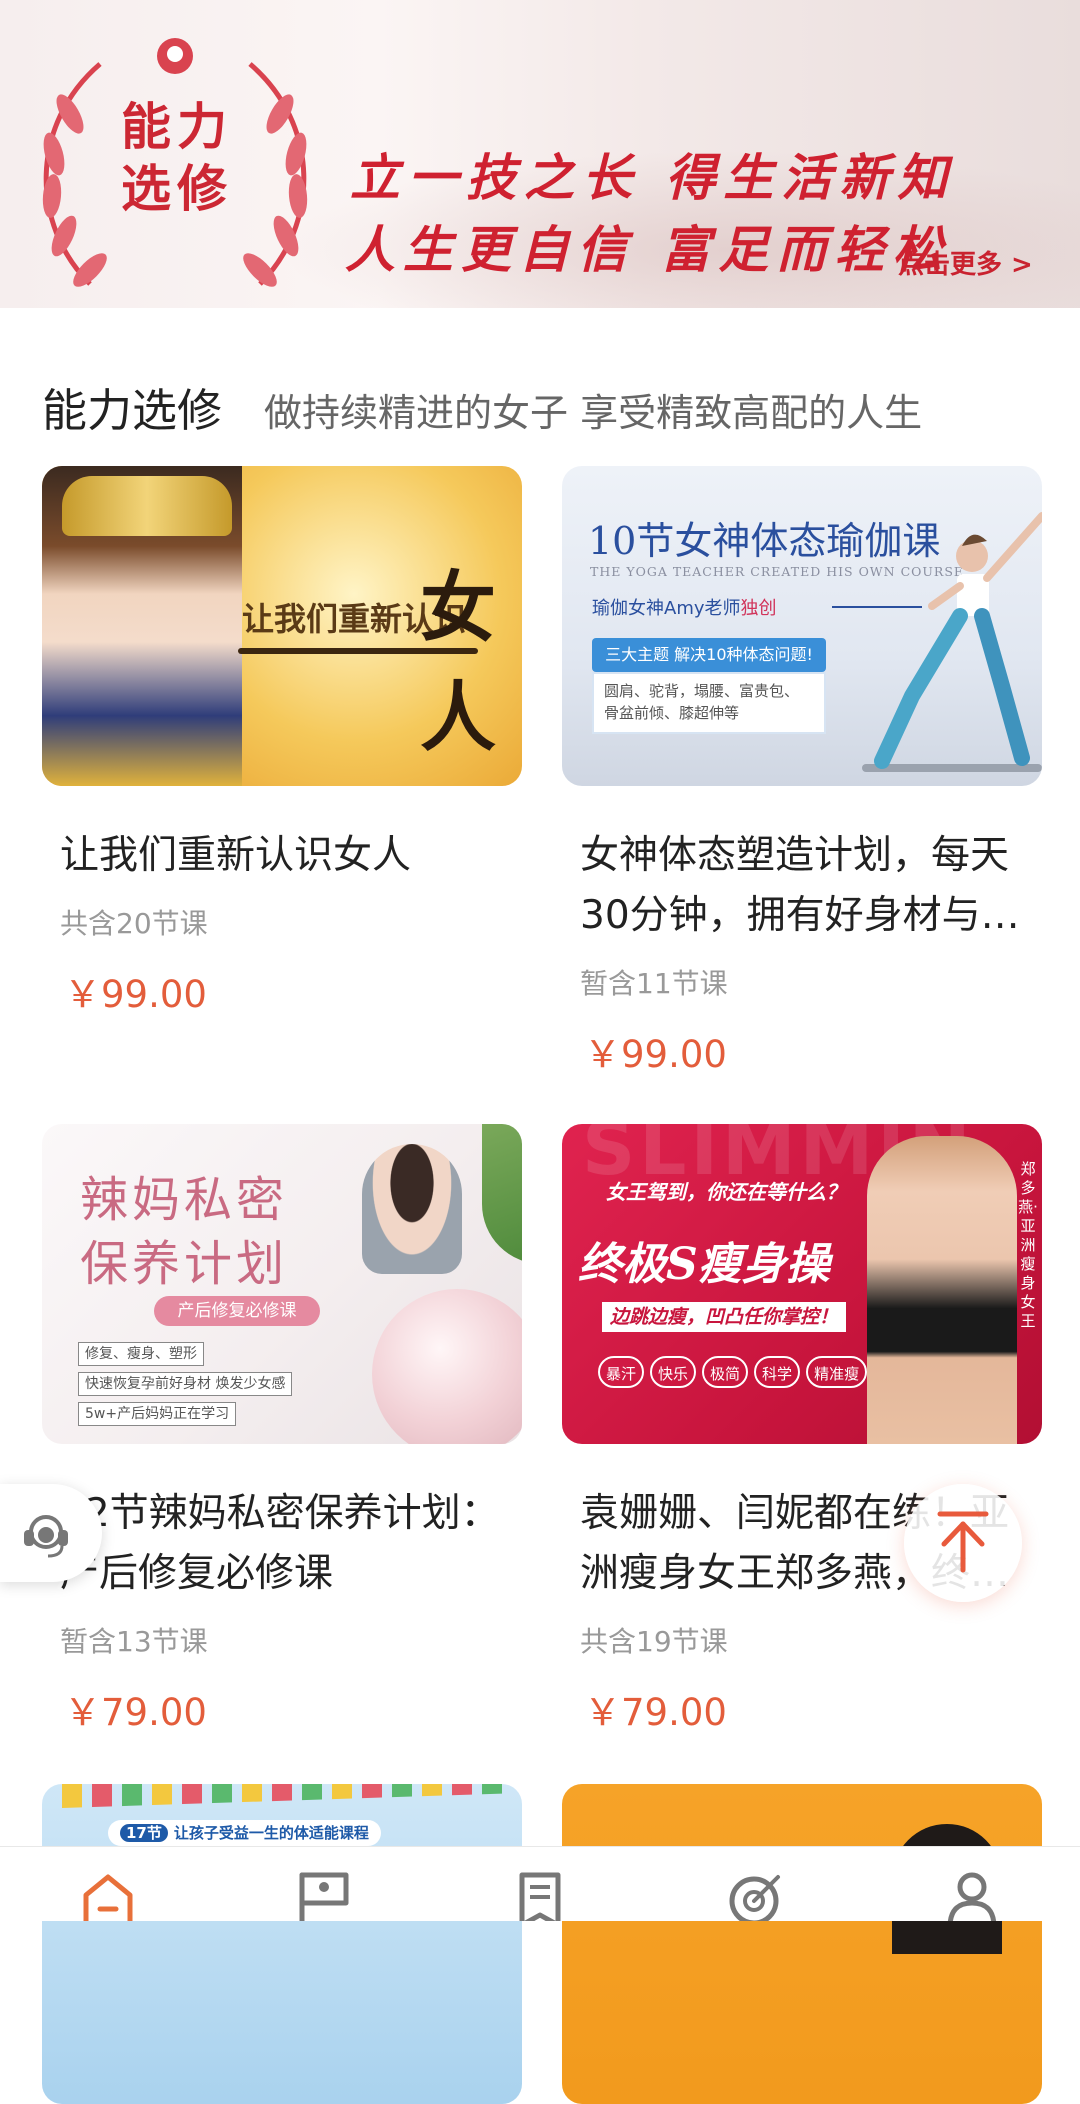  What do you see at coordinates (709, 655) in the screenshot?
I see `thumbnail-pill: 三大主题 解决10种体态问题!` at bounding box center [709, 655].